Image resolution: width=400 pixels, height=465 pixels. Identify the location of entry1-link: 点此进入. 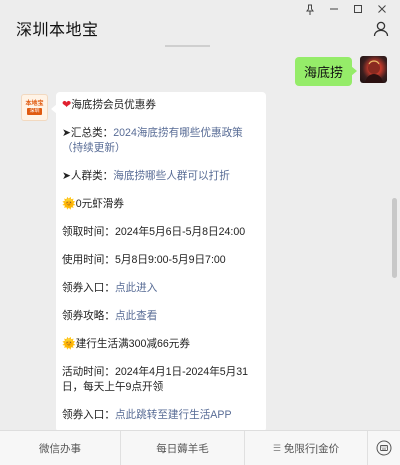
(136, 288).